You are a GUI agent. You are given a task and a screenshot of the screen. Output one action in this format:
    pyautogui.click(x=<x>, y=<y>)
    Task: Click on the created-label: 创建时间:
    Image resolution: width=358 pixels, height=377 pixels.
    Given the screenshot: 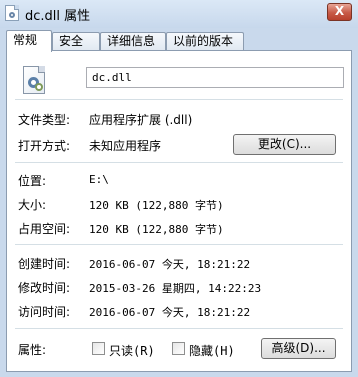 What is the action you would take?
    pyautogui.click(x=44, y=264)
    